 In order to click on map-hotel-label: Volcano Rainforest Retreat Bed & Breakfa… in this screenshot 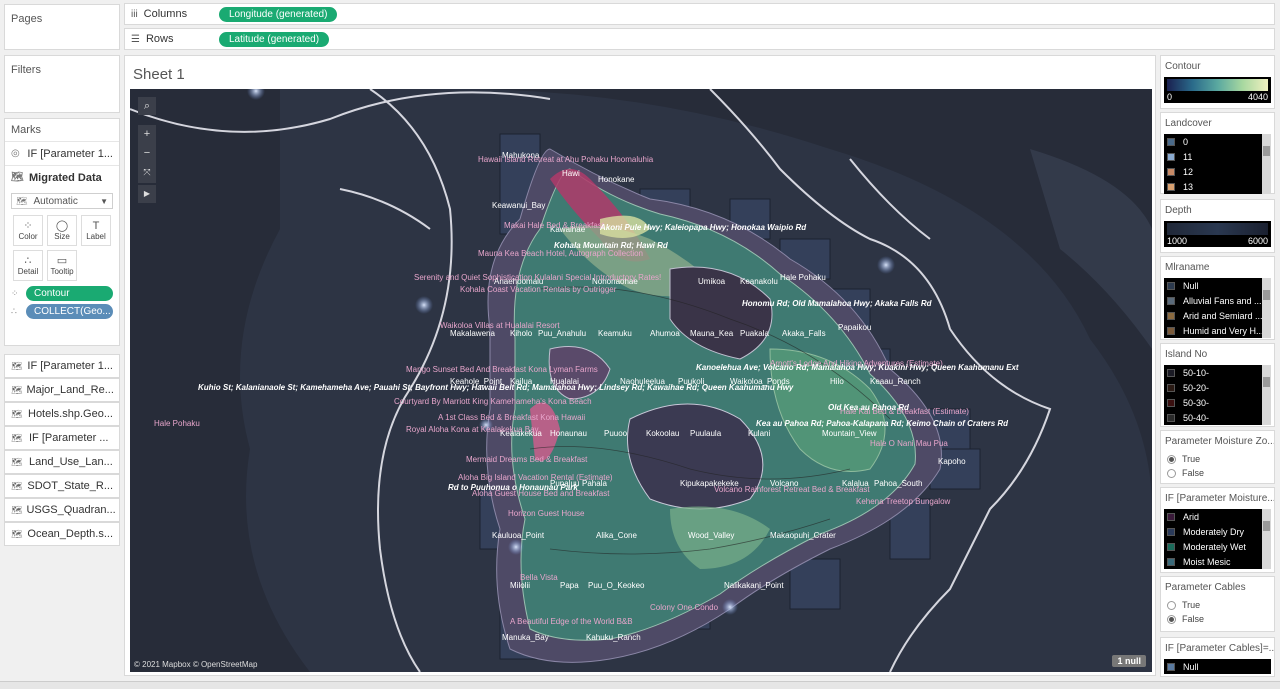, I will do `click(792, 489)`.